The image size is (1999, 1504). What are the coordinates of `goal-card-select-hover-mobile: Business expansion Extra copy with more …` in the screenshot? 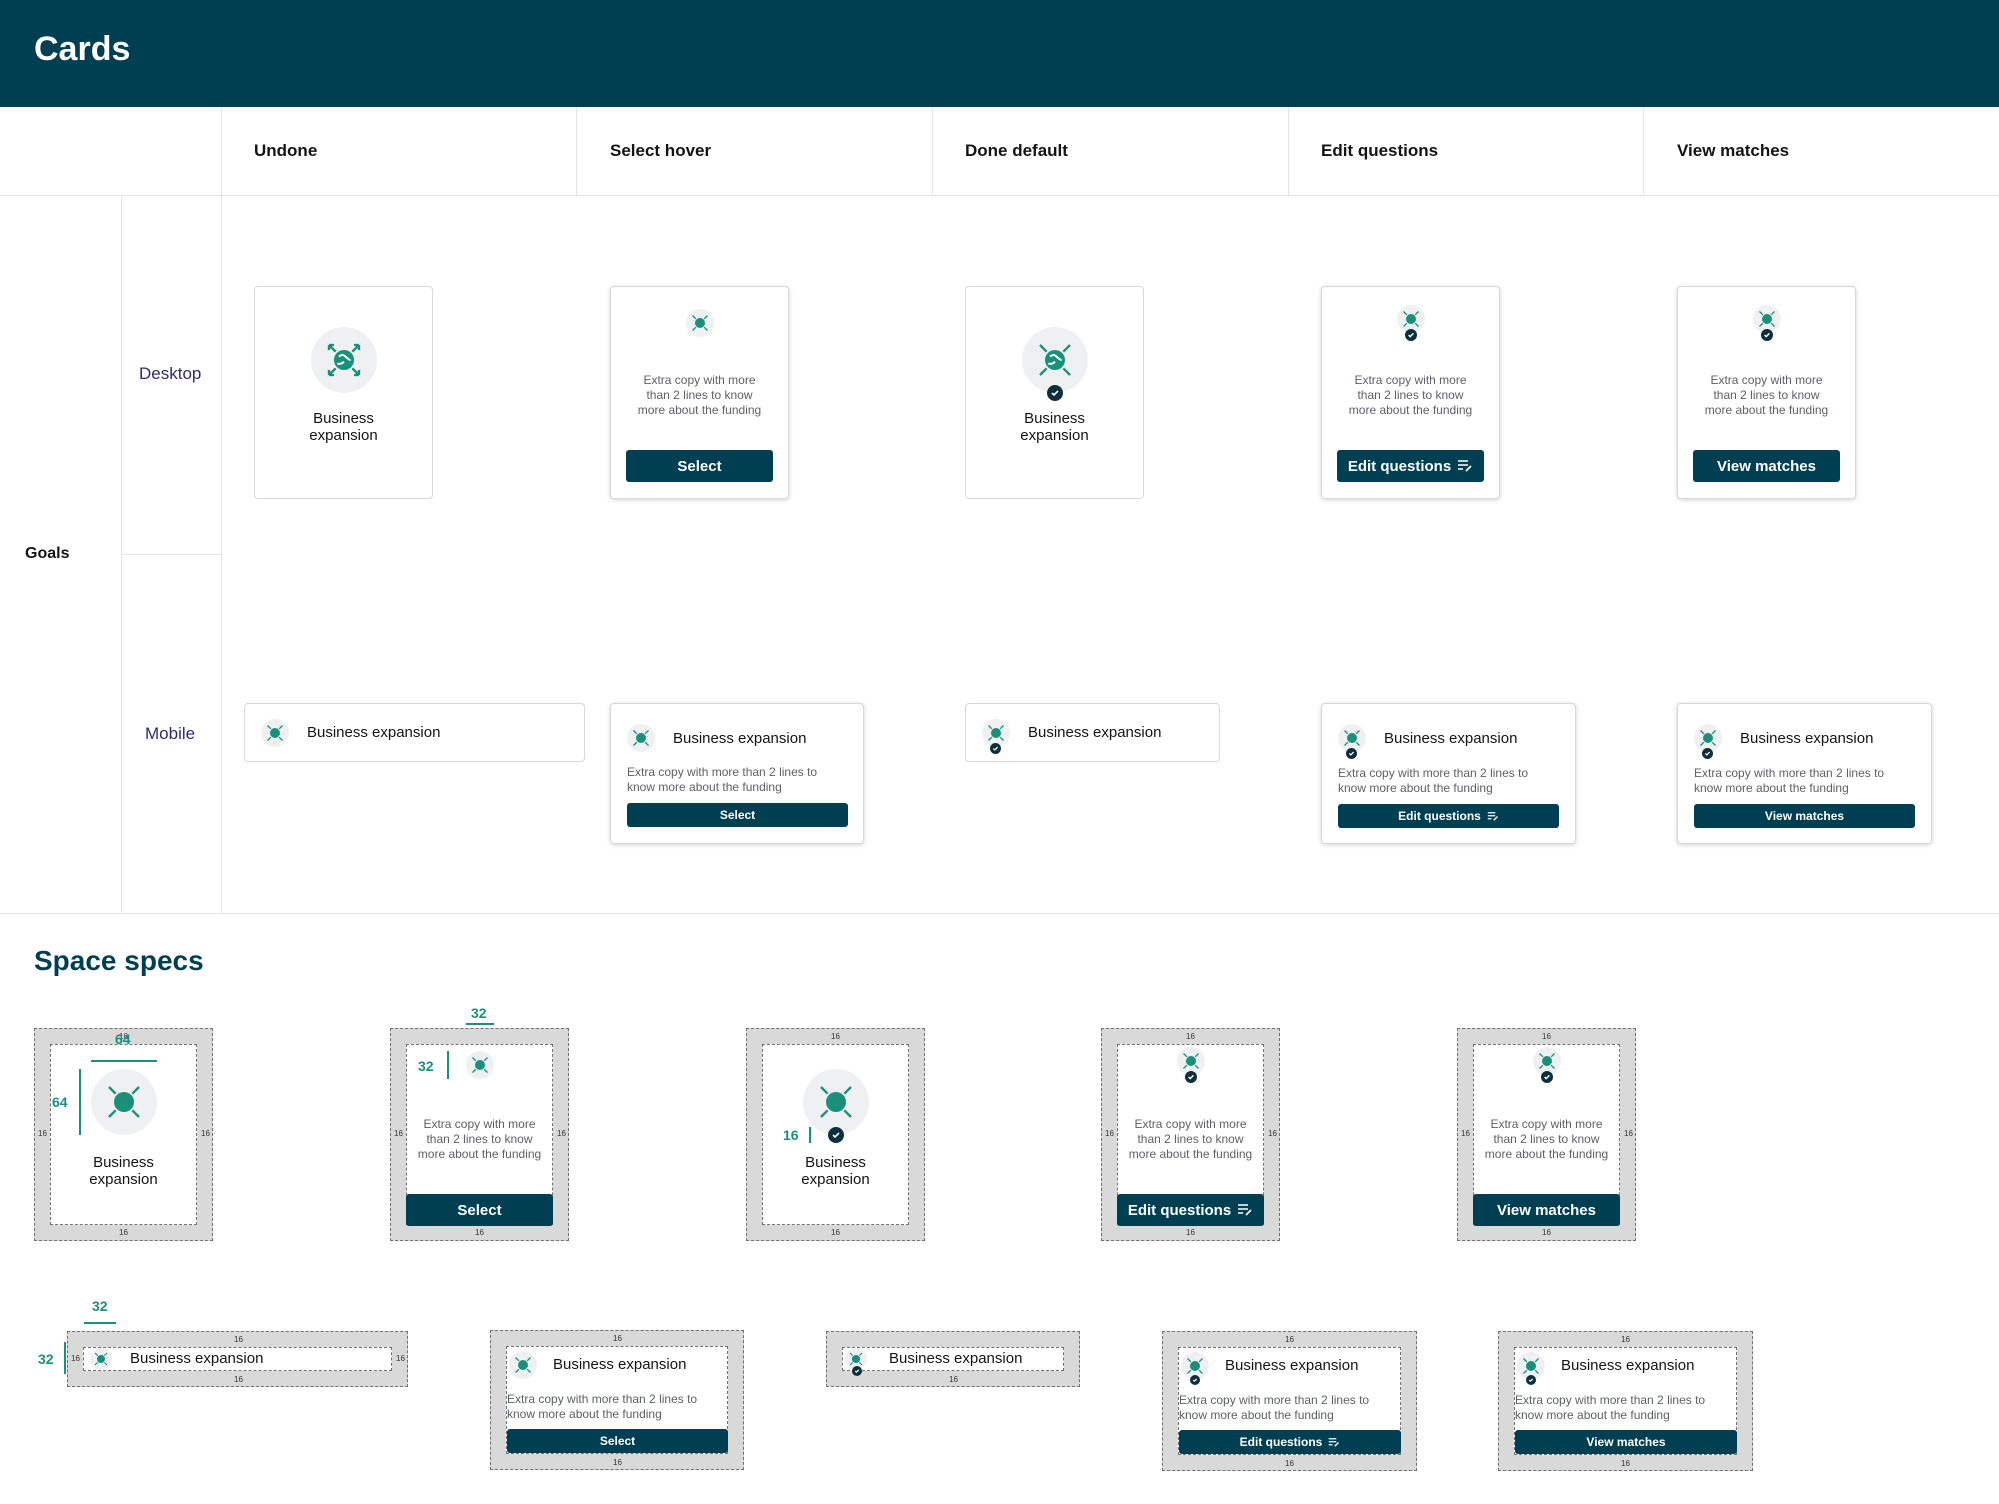 It's located at (737, 773).